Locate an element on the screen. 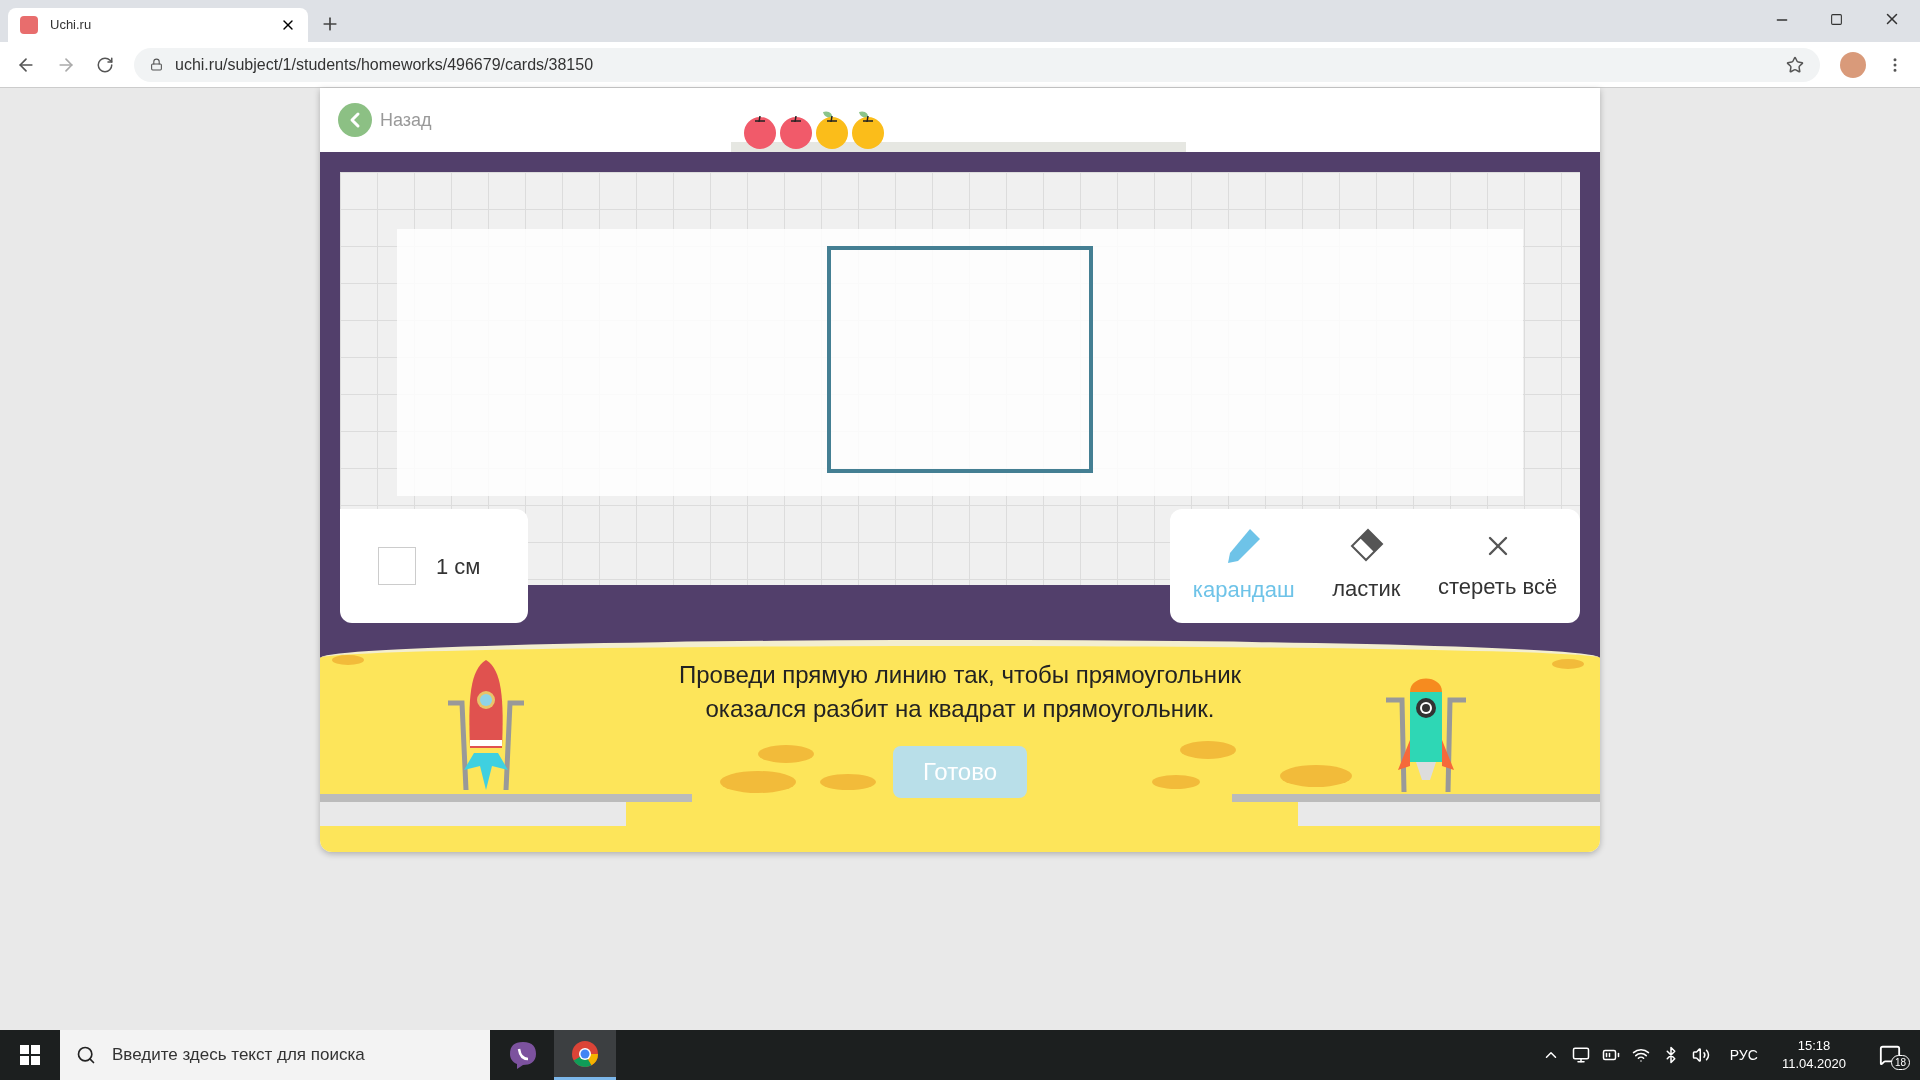 Image resolution: width=1920 pixels, height=1080 pixels. pencil-icon is located at coordinates (1243, 545).